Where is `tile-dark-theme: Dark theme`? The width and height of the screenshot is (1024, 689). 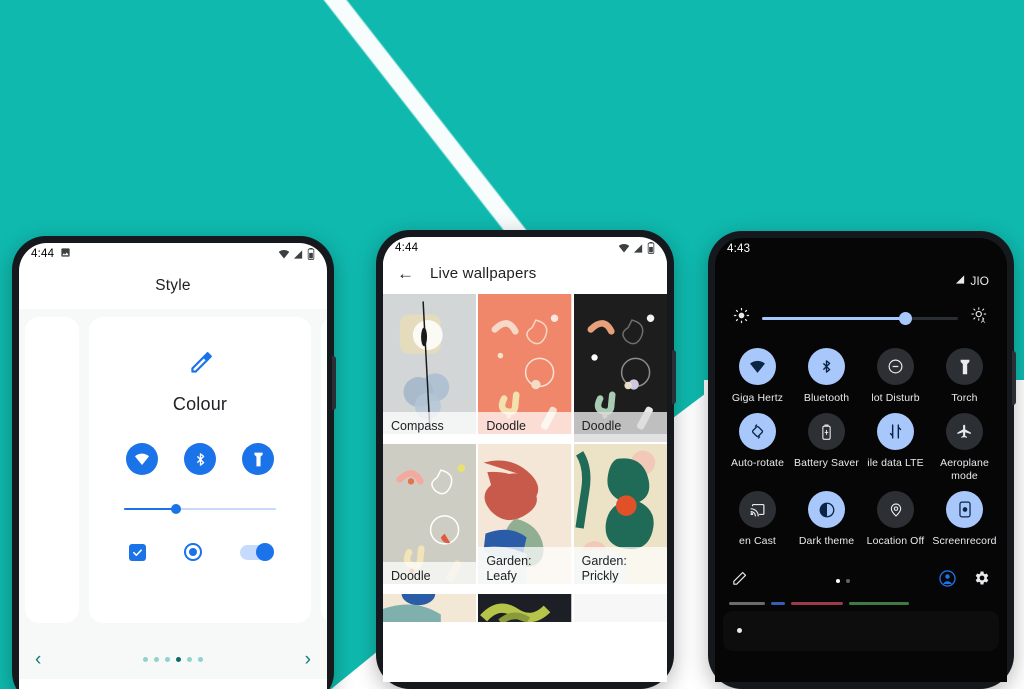
tile-dark-theme: Dark theme is located at coordinates (826, 519).